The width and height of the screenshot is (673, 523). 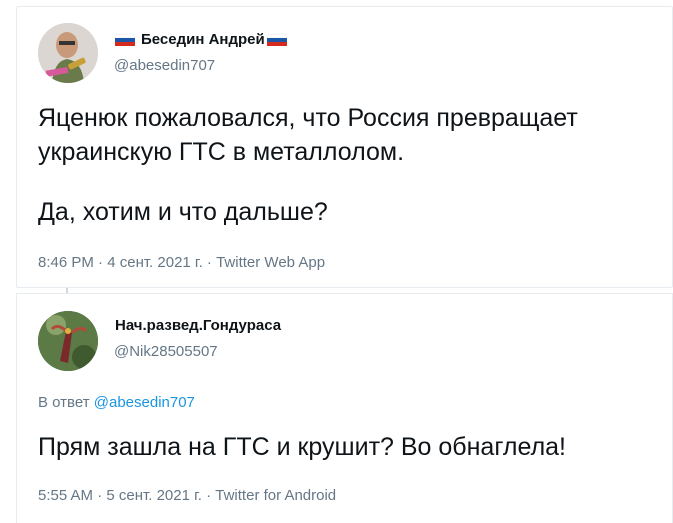 I want to click on tweet-date: 4 сент. 2021 г., so click(x=155, y=262).